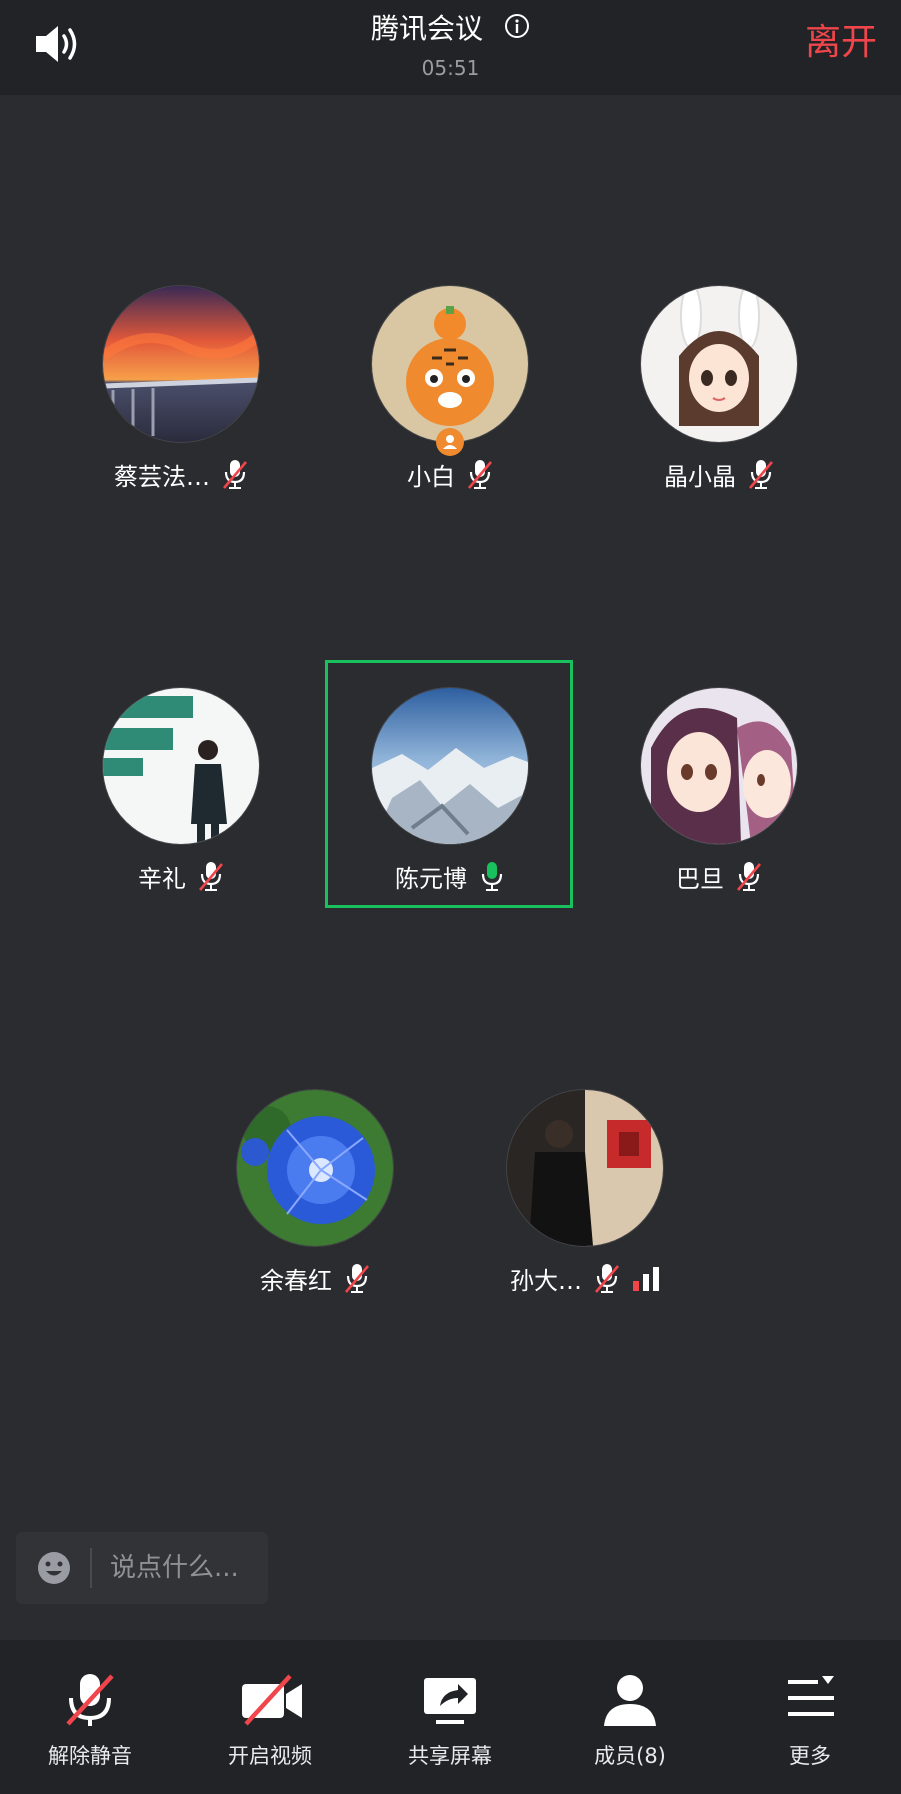 This screenshot has width=901, height=1794. I want to click on participant-name-row: 陈元博, so click(450, 876).